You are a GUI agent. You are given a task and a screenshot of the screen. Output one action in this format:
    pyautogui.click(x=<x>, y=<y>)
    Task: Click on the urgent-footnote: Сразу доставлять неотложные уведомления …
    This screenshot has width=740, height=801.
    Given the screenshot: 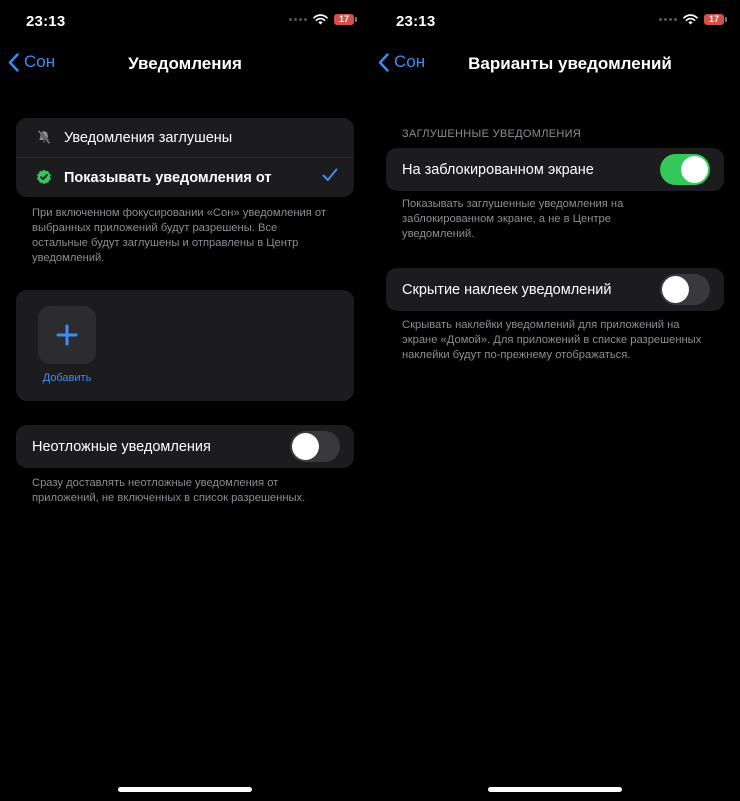 What is the action you would take?
    pyautogui.click(x=169, y=490)
    